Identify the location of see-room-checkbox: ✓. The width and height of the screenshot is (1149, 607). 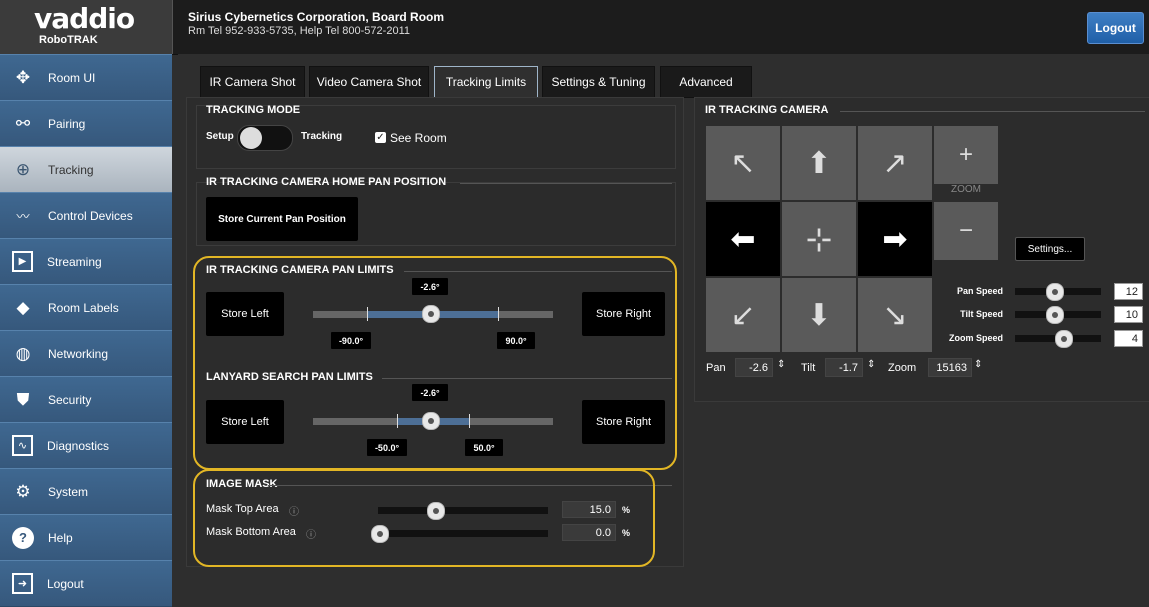
(380, 137).